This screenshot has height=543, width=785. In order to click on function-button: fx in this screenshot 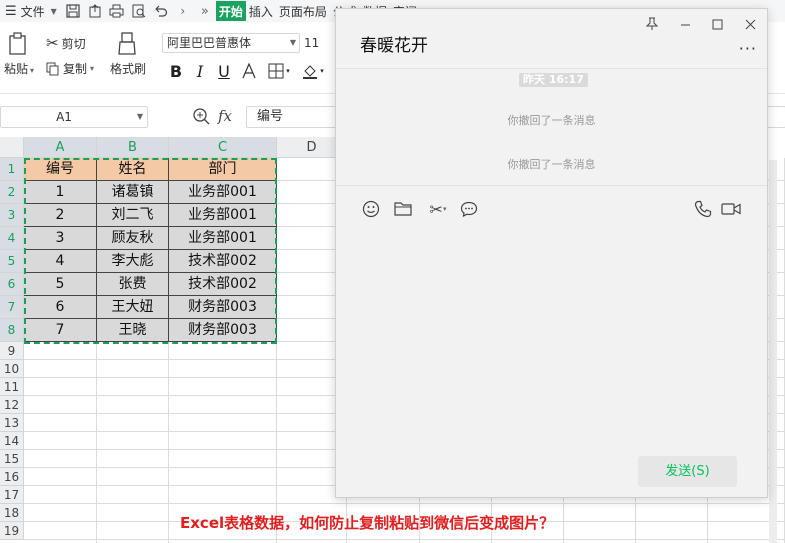, I will do `click(225, 116)`.